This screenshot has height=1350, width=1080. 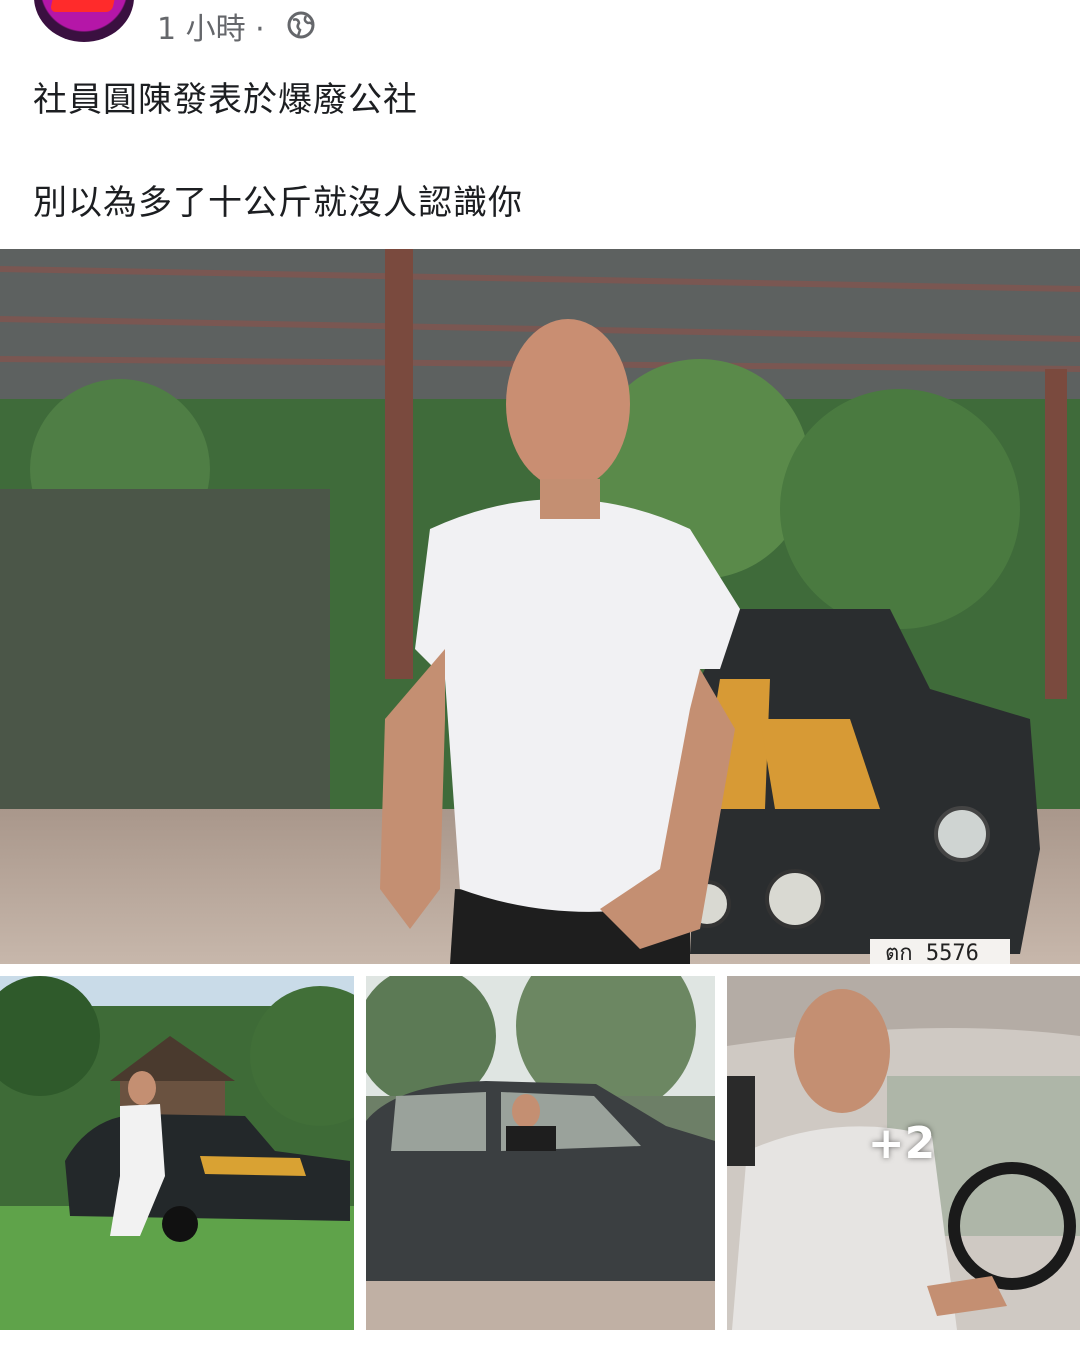 What do you see at coordinates (301, 25) in the screenshot?
I see `globe-icon` at bounding box center [301, 25].